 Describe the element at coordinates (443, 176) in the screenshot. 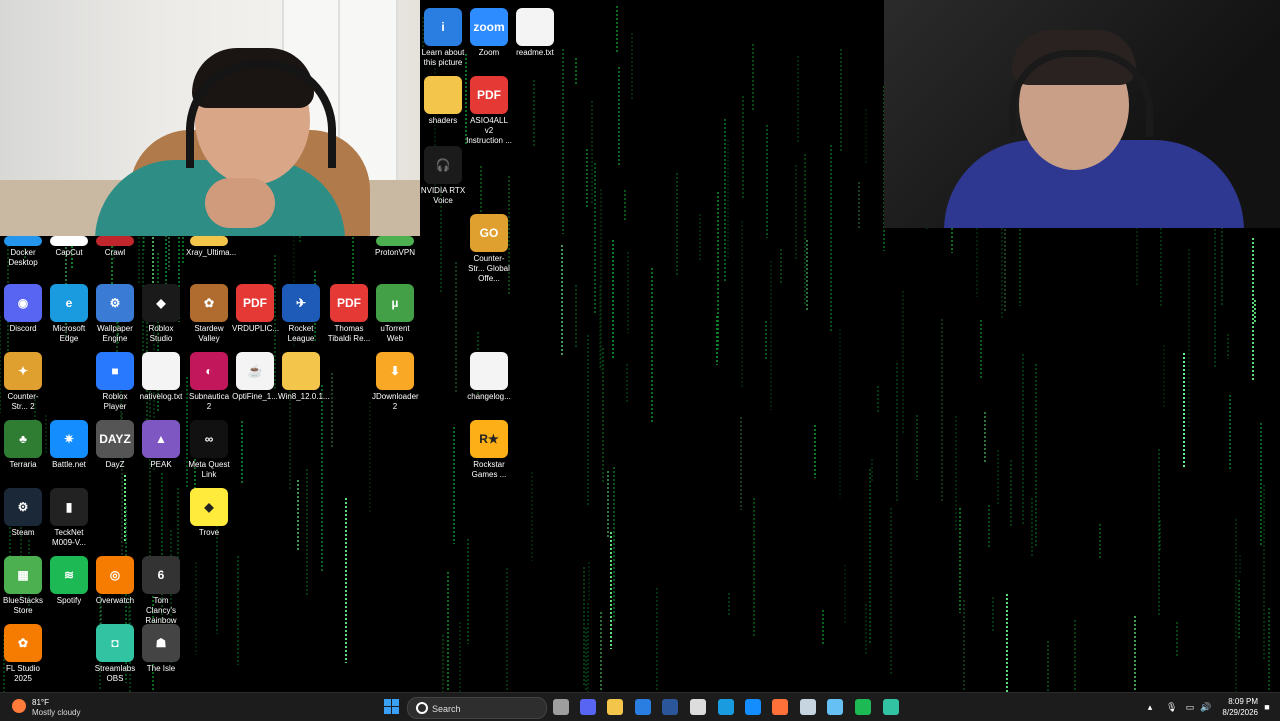

I see `desktop-icon-nvidia-rtx-voice: 🎧 NVIDIA RTX Voice` at that location.